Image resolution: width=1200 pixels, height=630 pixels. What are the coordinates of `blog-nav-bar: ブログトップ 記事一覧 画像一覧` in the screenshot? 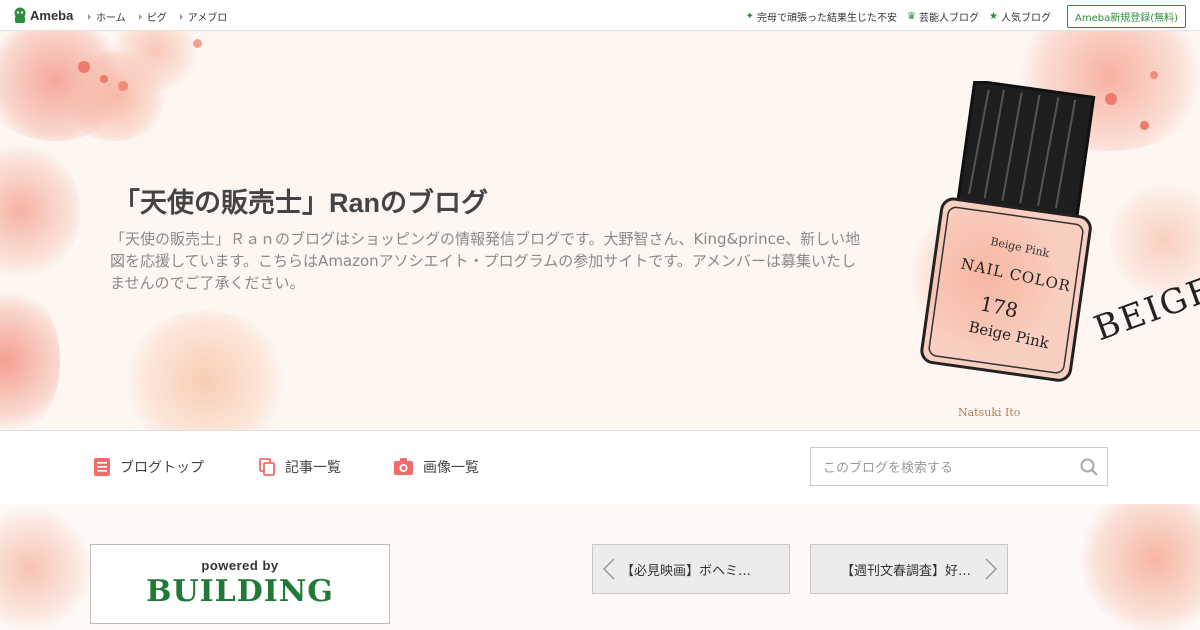 It's located at (600, 467).